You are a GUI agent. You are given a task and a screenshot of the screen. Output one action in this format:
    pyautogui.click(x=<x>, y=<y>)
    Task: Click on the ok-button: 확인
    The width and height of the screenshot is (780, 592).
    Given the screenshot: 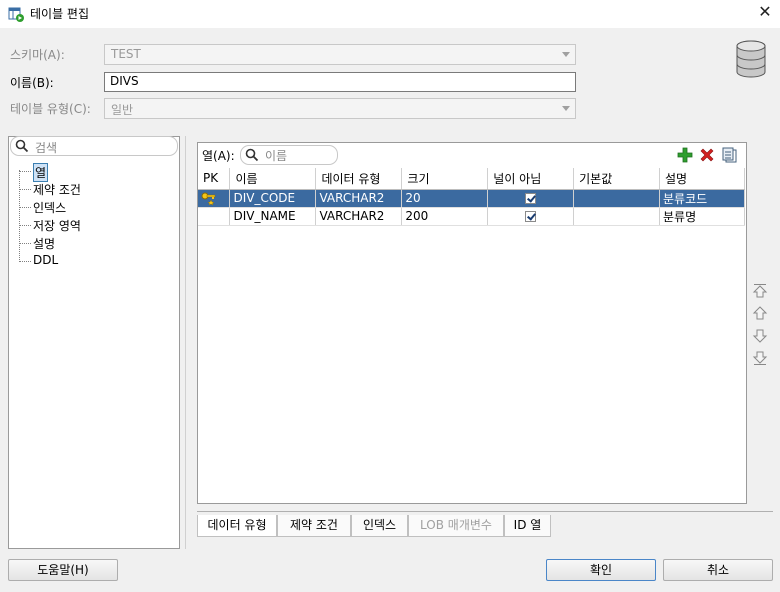 What is the action you would take?
    pyautogui.click(x=601, y=570)
    